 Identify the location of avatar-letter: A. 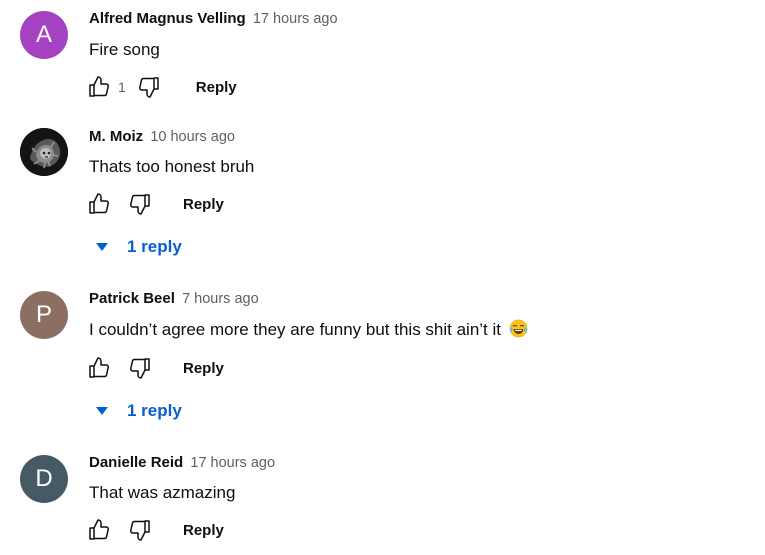
(43, 34).